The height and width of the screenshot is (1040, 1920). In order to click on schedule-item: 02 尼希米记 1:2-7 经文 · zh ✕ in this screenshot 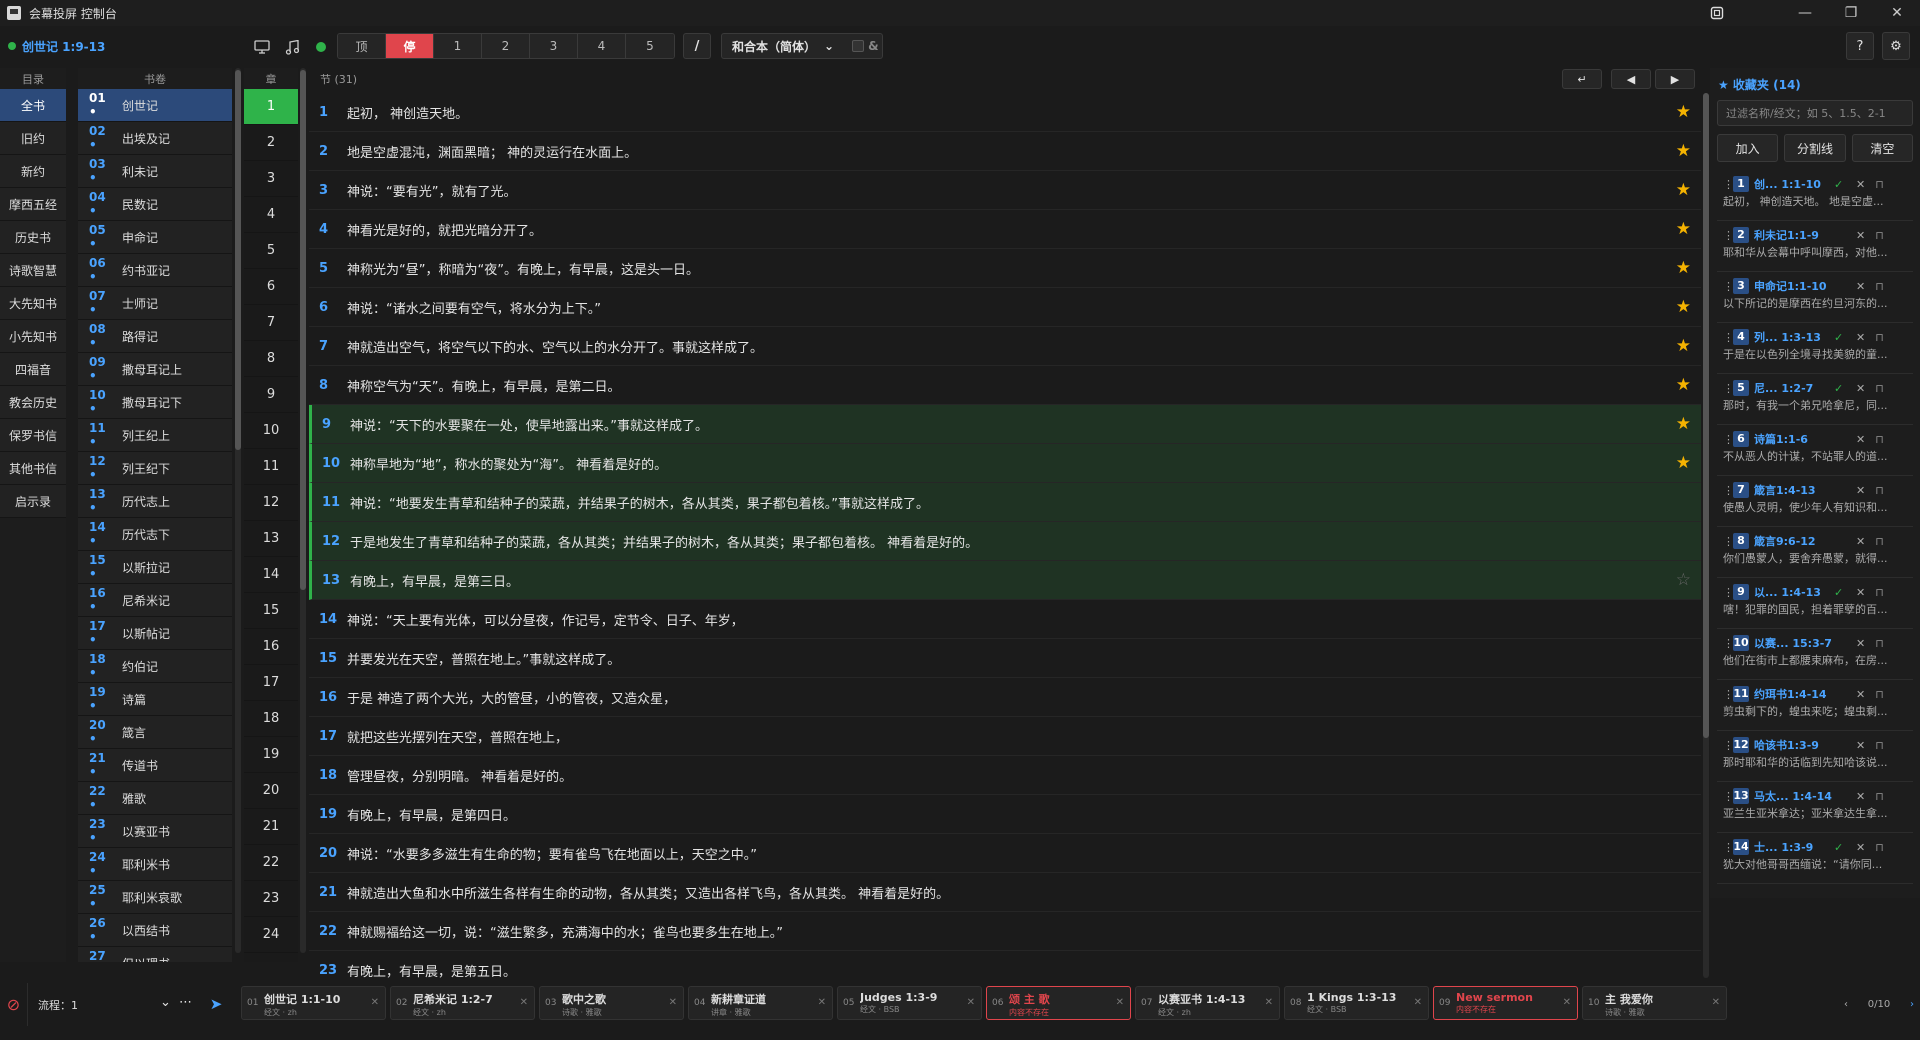, I will do `click(462, 1003)`.